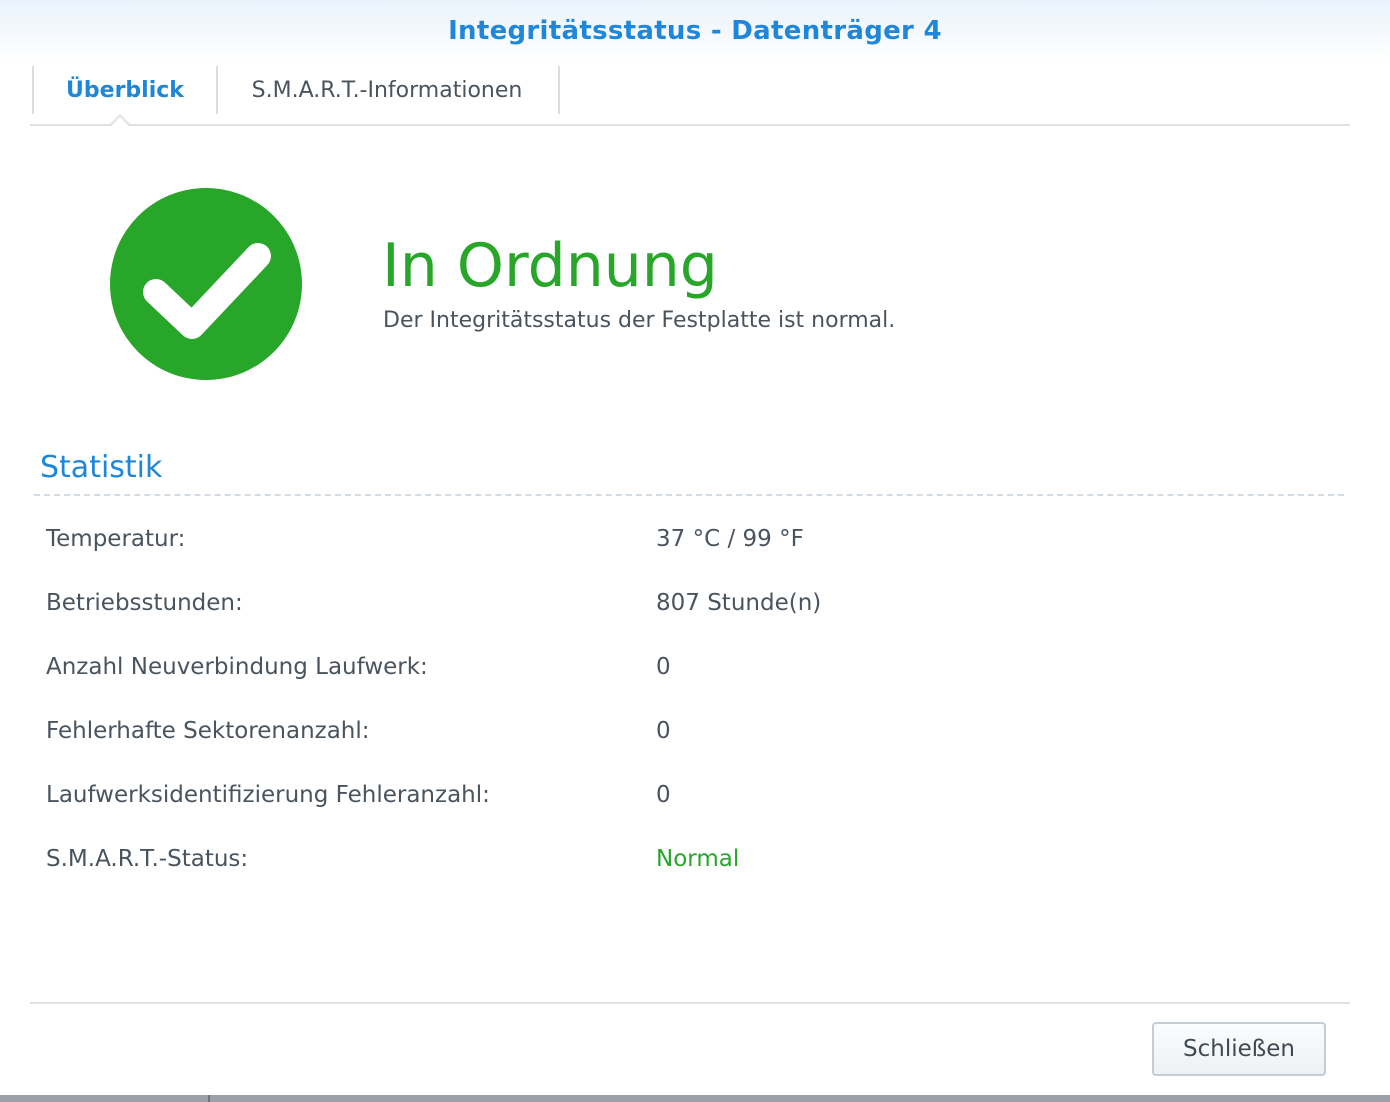 This screenshot has height=1102, width=1390. Describe the element at coordinates (691, 798) in the screenshot. I see `stat-row-identify-error-count: Laufwerksidentifizierung Fehleranzahl: 0` at that location.